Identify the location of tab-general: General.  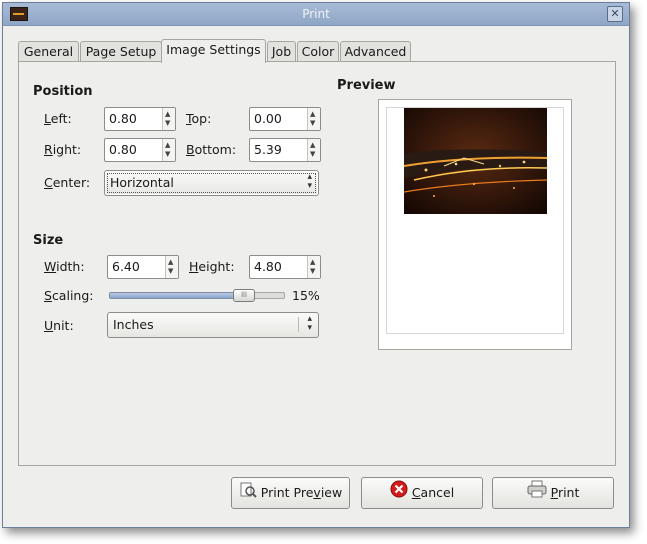
(48, 51).